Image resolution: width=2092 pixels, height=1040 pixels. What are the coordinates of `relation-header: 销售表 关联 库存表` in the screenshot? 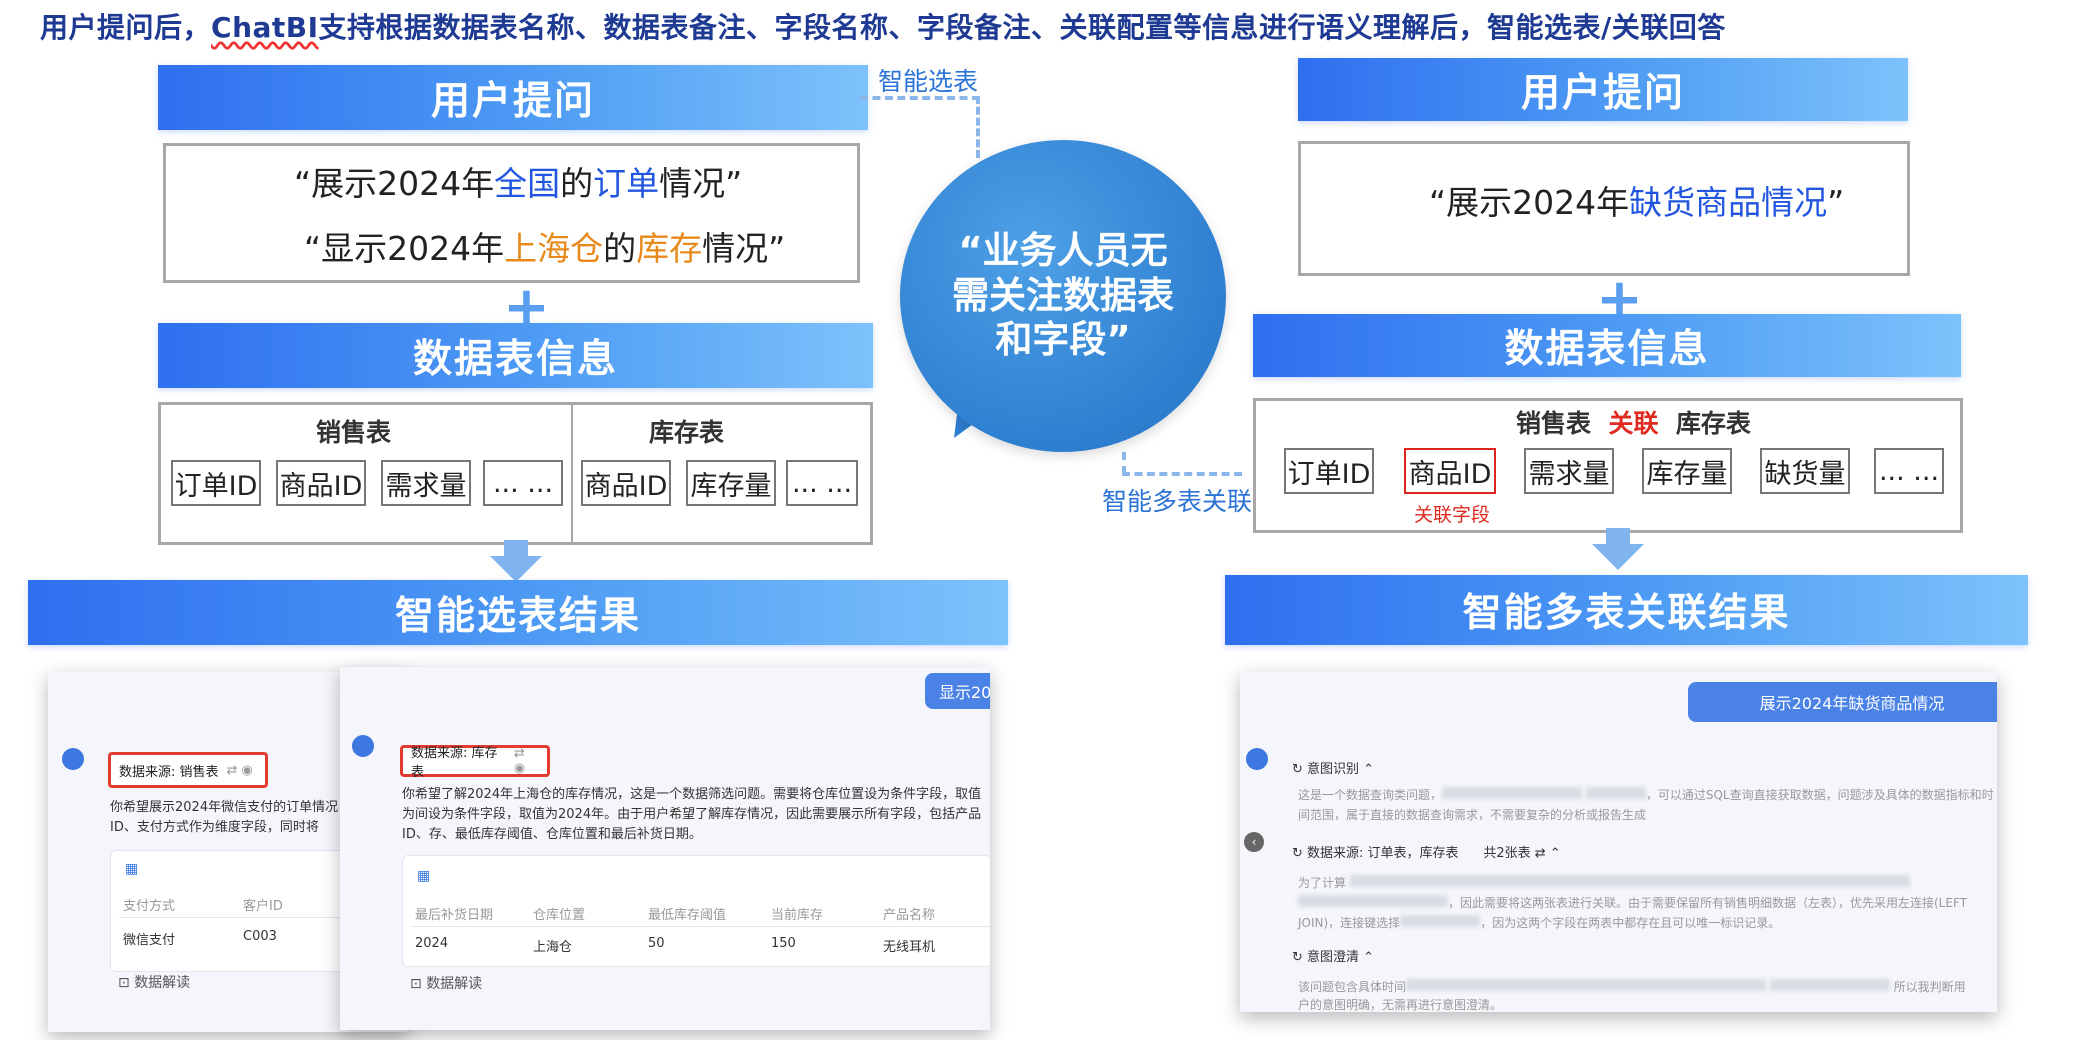 It's located at (1633, 423).